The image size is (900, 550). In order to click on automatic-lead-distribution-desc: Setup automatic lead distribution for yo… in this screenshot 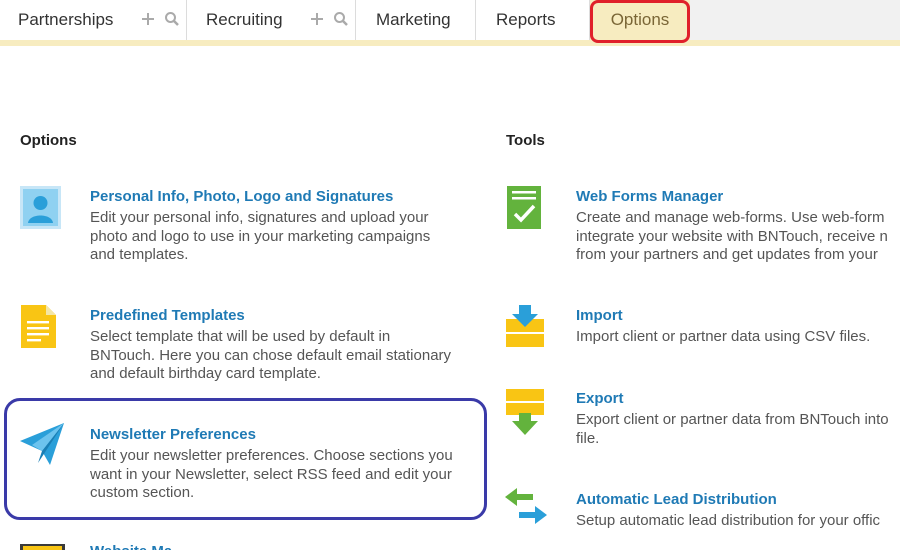, I will do `click(728, 521)`.